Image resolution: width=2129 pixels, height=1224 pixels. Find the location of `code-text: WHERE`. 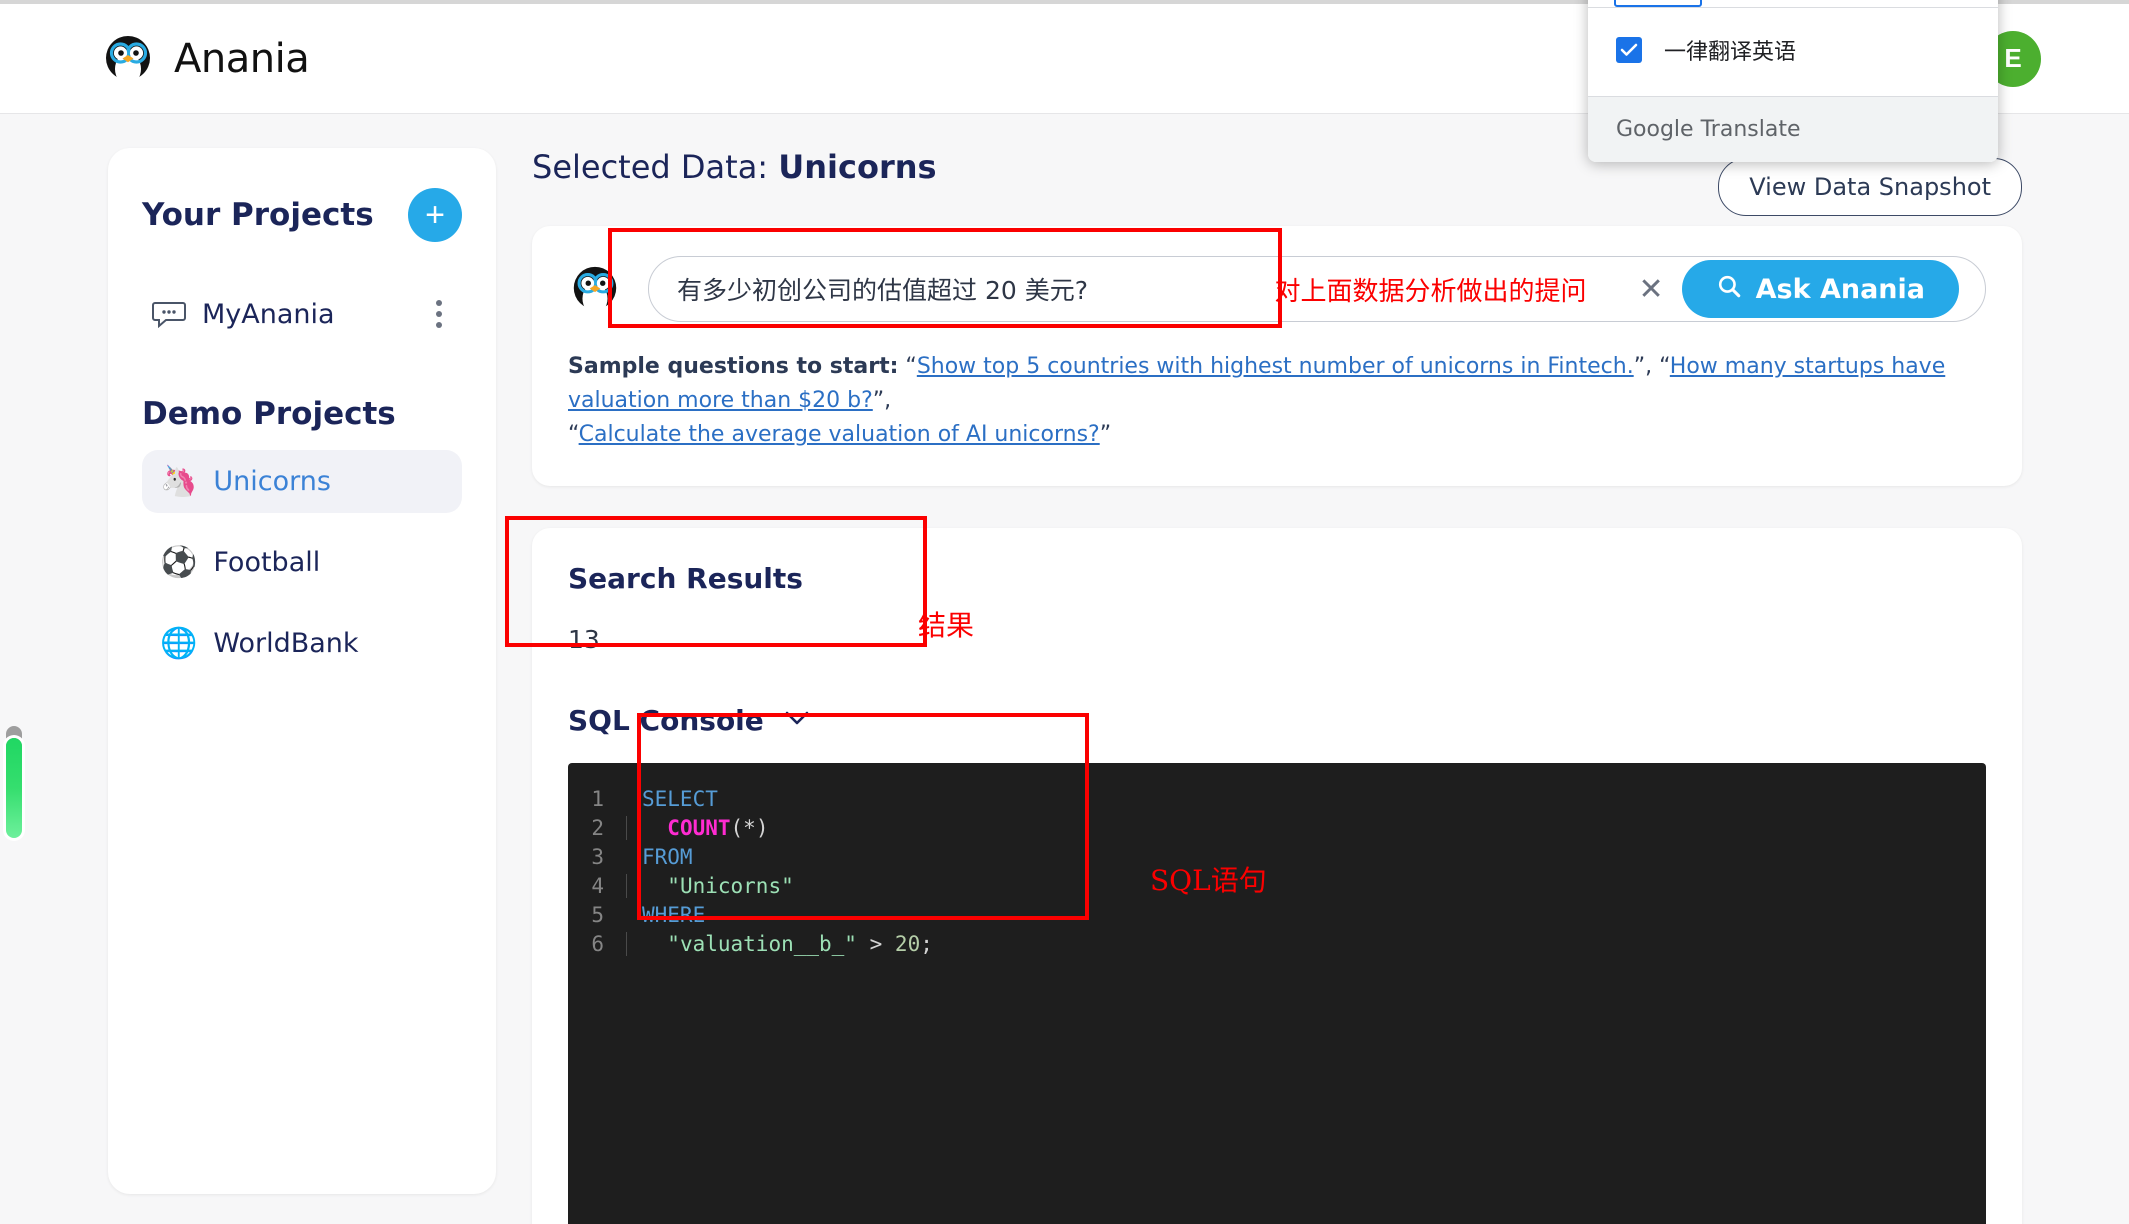

code-text: WHERE is located at coordinates (665, 915).